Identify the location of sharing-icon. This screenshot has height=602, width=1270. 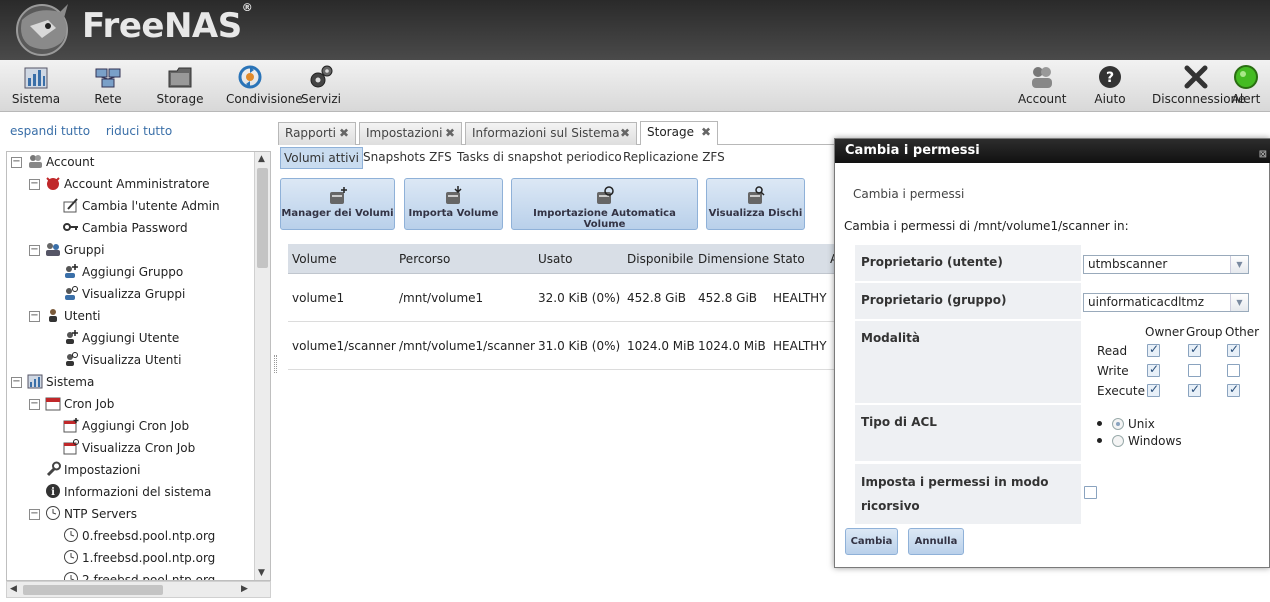
(250, 77).